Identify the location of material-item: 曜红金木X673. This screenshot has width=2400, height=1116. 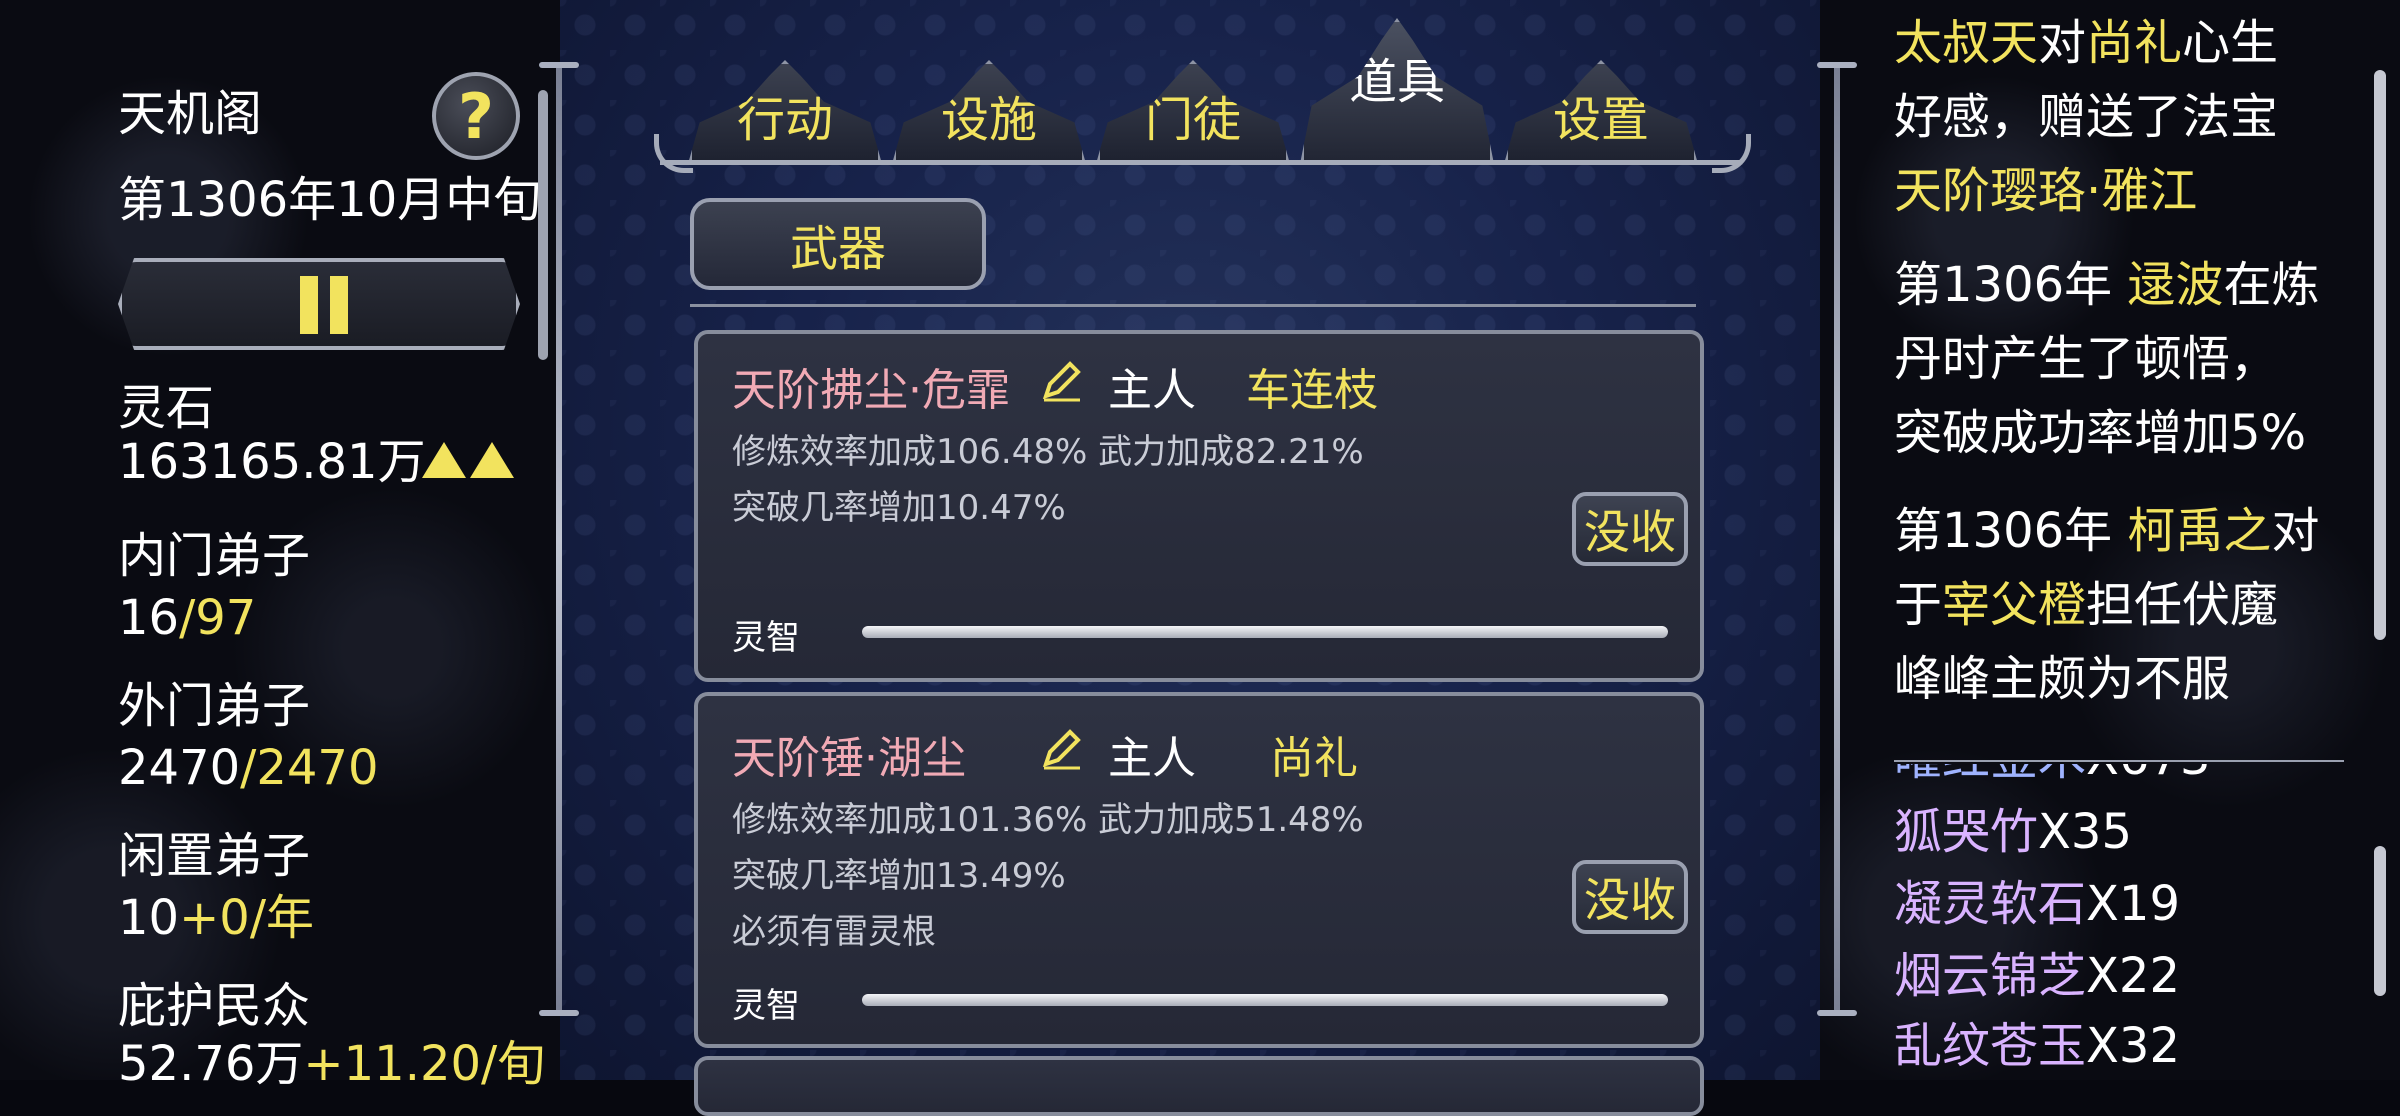
(2052, 775).